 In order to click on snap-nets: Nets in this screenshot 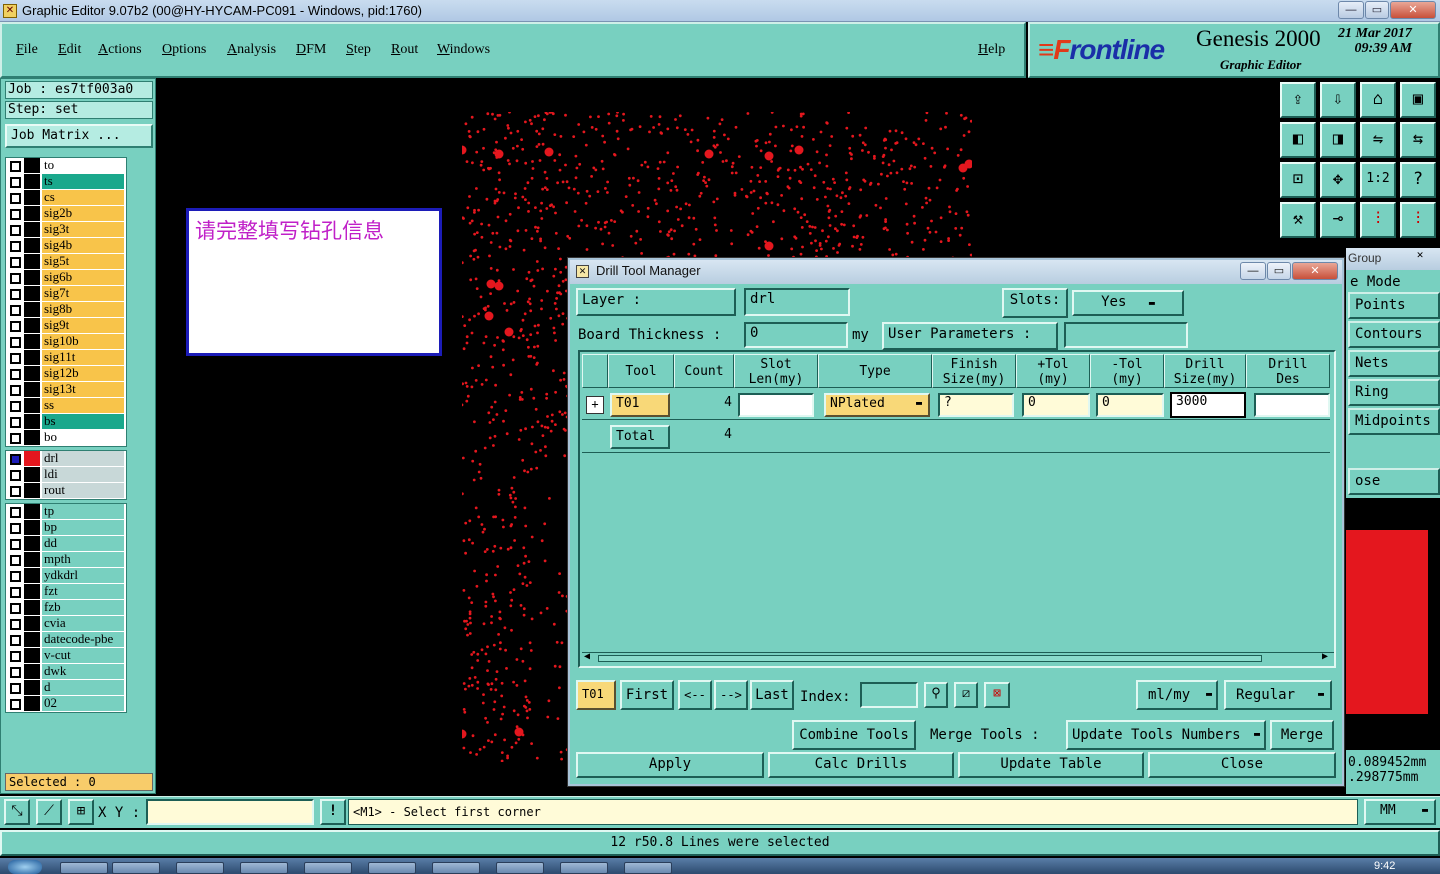, I will do `click(1394, 363)`.